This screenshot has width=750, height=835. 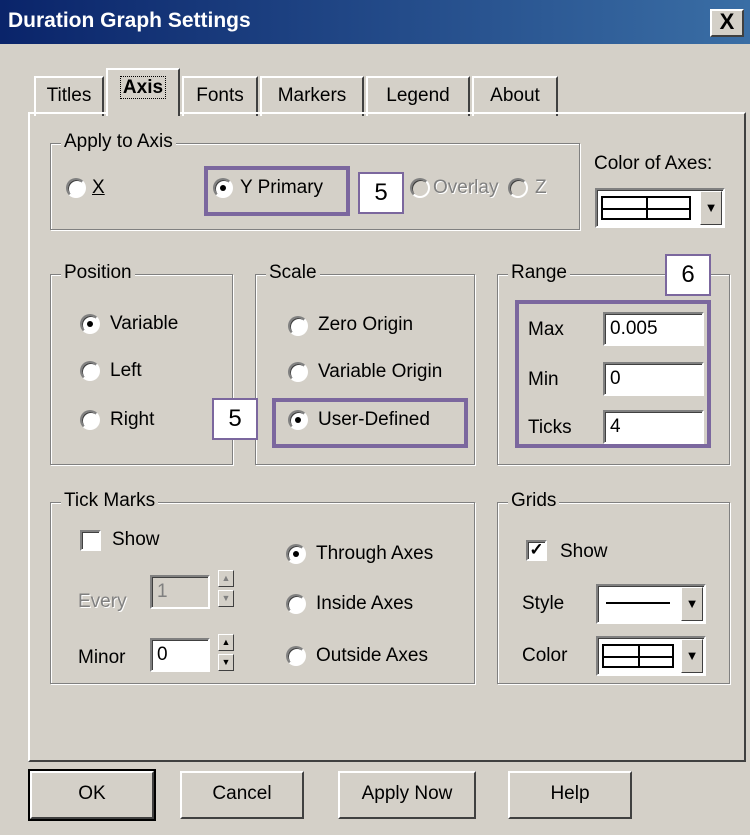 I want to click on position-left-radio, so click(x=90, y=371).